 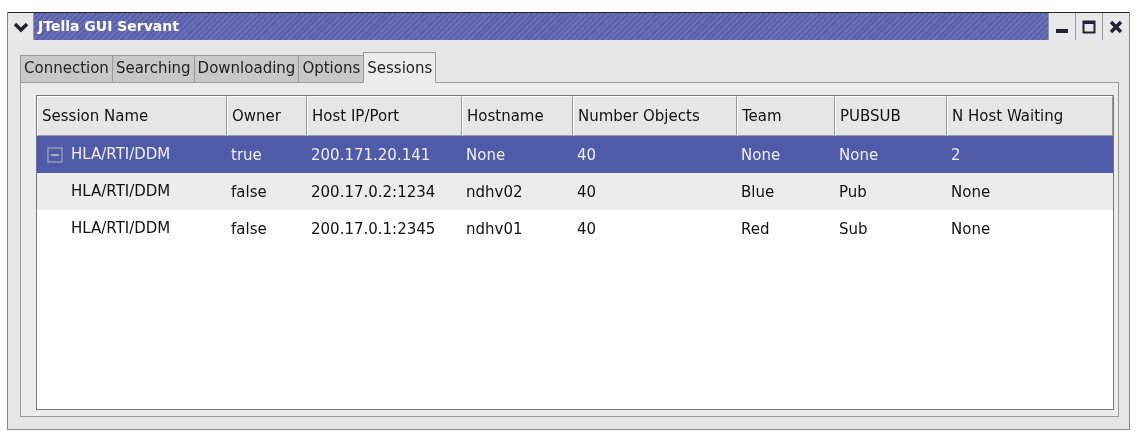 What do you see at coordinates (384, 154) in the screenshot?
I see `table-cell: 200.171.20.141` at bounding box center [384, 154].